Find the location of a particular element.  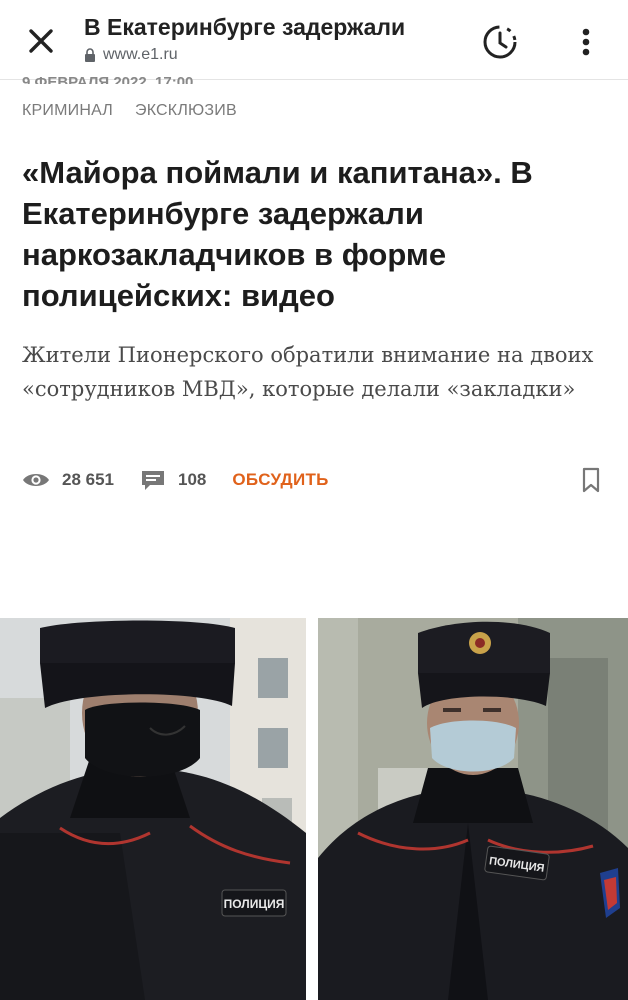

more-vert-icon is located at coordinates (586, 42).